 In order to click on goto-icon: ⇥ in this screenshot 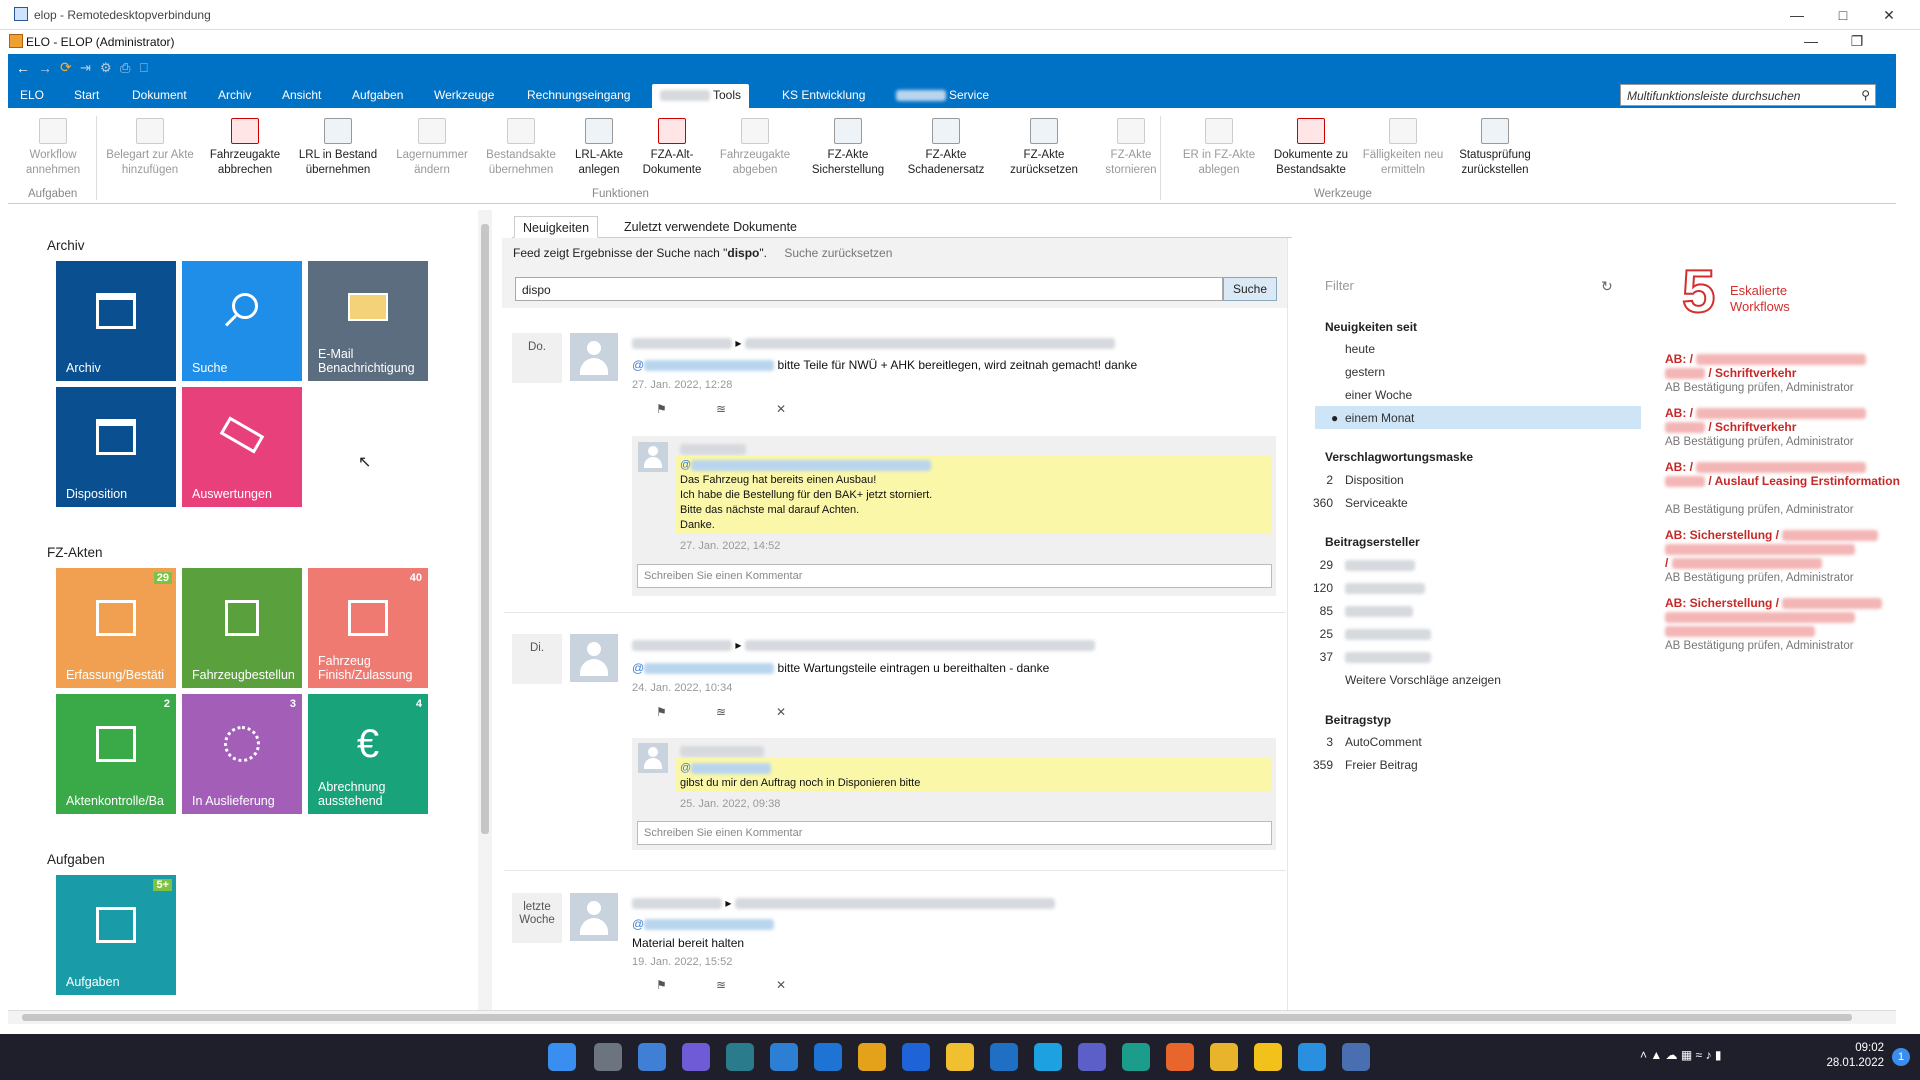, I will do `click(85, 68)`.